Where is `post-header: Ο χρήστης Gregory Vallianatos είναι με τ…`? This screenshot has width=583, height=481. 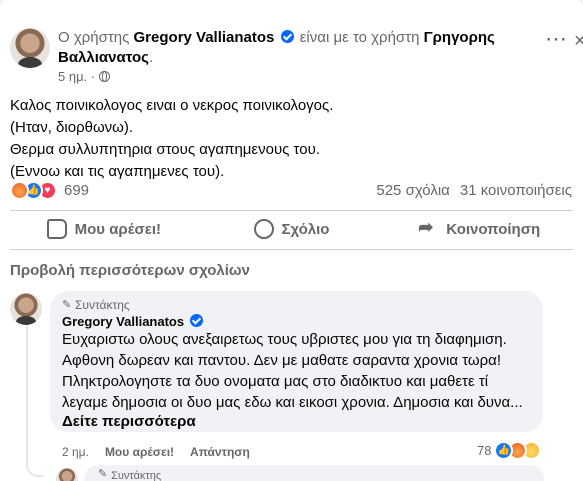 post-header: Ο χρήστης Gregory Vallianatos είναι με τ… is located at coordinates (293, 48).